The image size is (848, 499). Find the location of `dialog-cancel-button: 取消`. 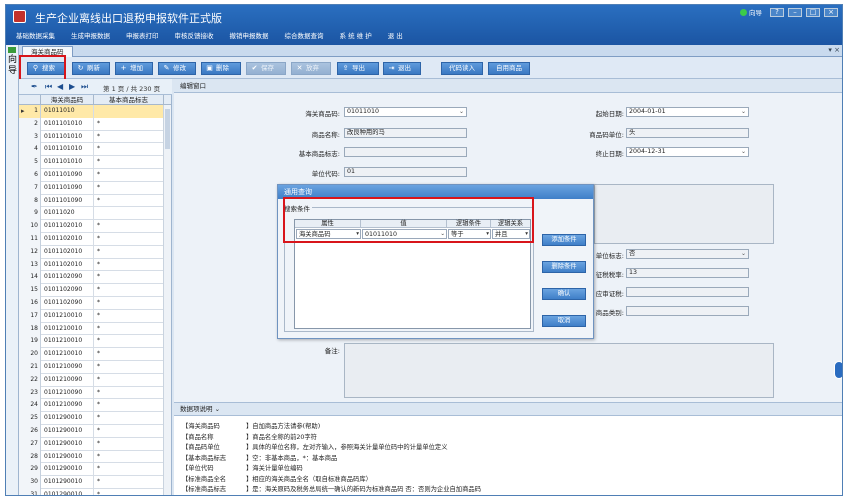

dialog-cancel-button: 取消 is located at coordinates (564, 321).